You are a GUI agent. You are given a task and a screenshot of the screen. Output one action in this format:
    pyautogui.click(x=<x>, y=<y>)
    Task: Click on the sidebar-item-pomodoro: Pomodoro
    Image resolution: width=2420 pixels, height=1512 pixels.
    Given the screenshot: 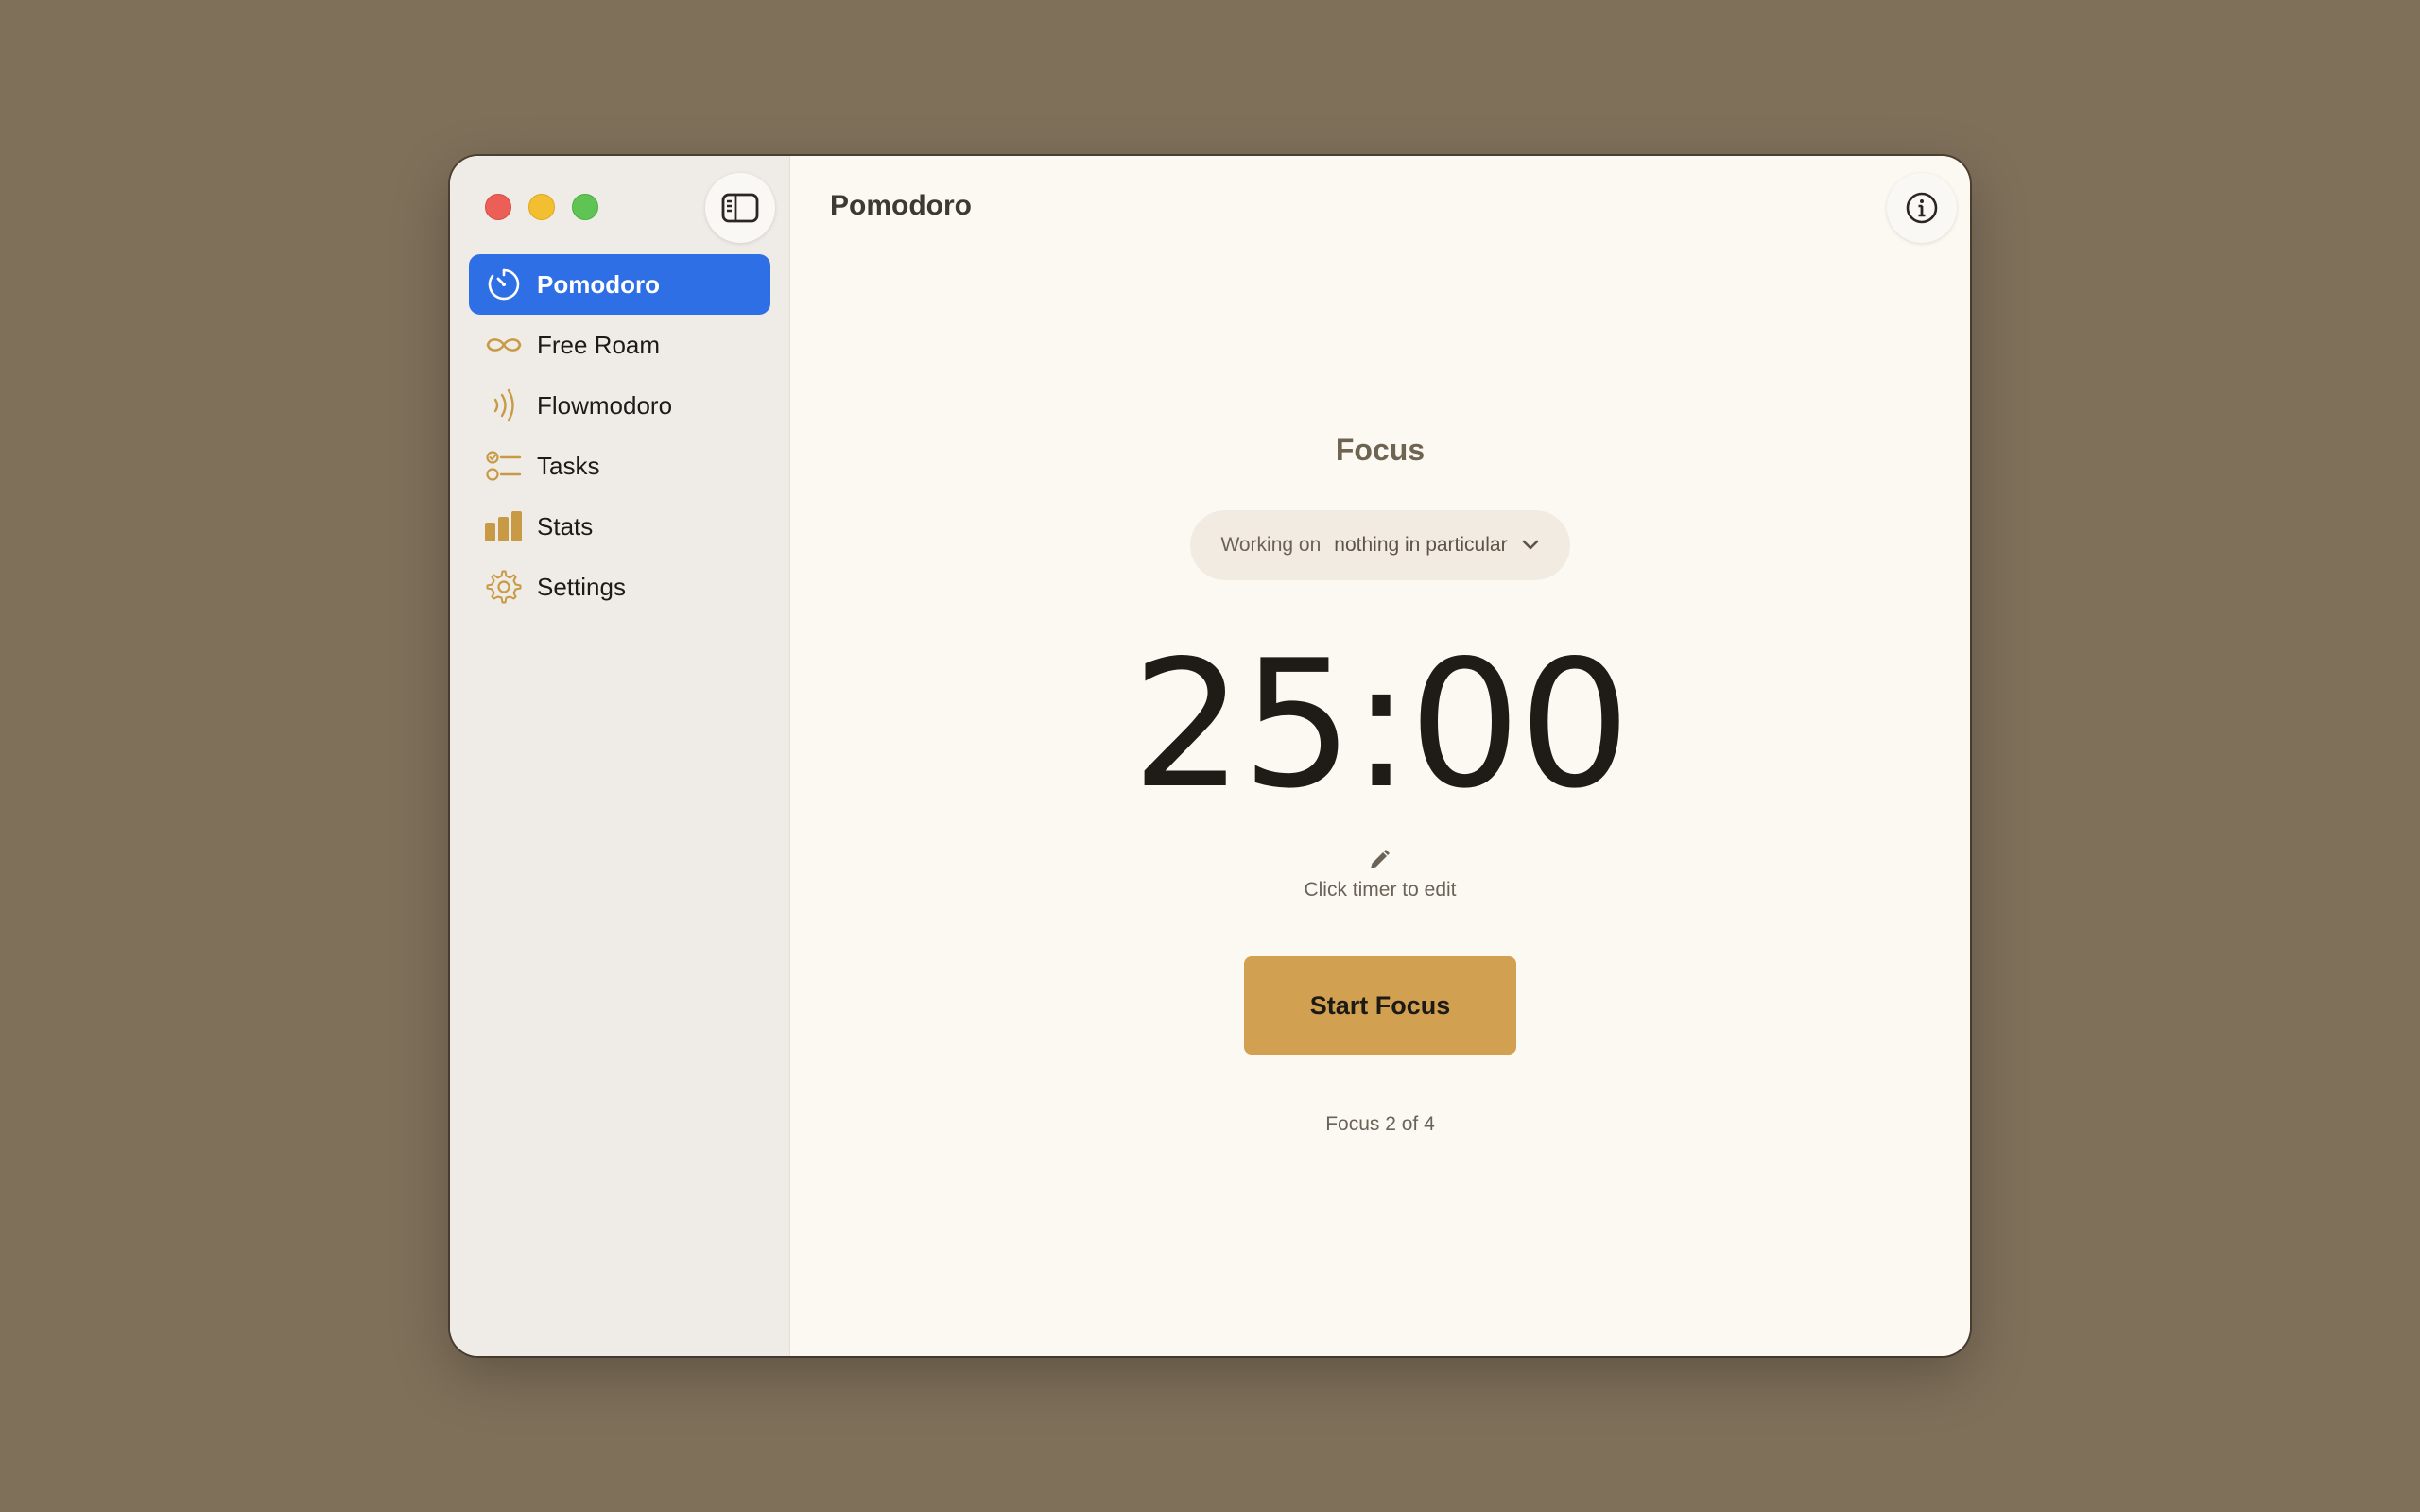 What is the action you would take?
    pyautogui.click(x=619, y=284)
    